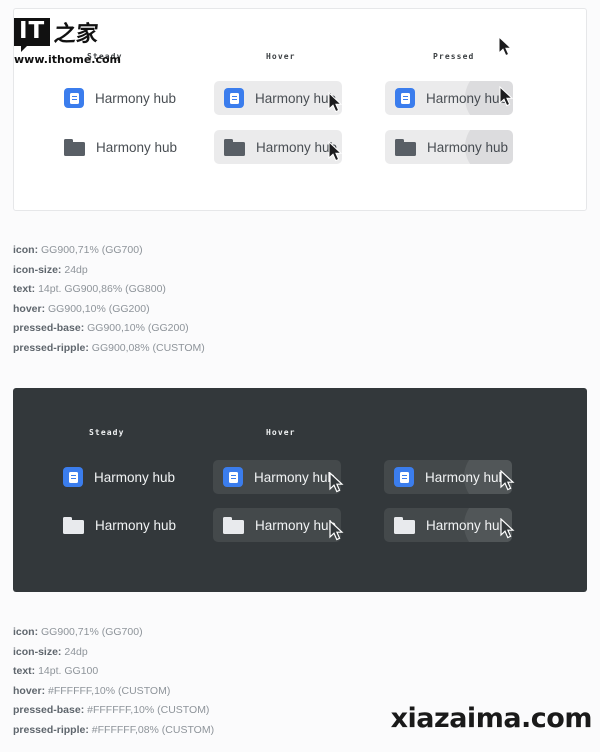 The width and height of the screenshot is (600, 752). I want to click on logo-url: www.ithome.com, so click(68, 59).